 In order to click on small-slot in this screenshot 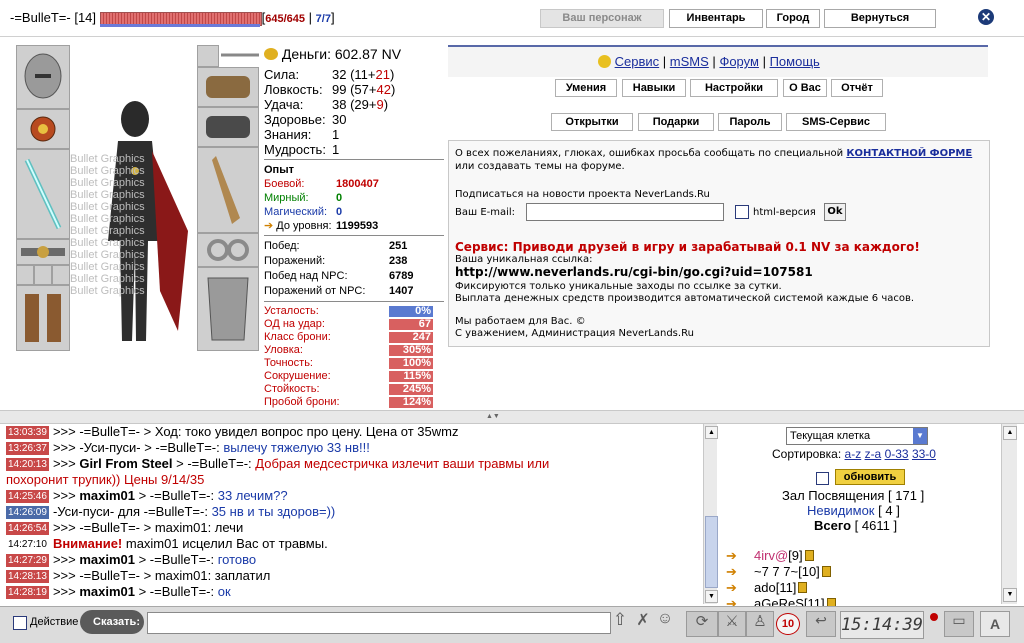, I will do `click(208, 56)`.